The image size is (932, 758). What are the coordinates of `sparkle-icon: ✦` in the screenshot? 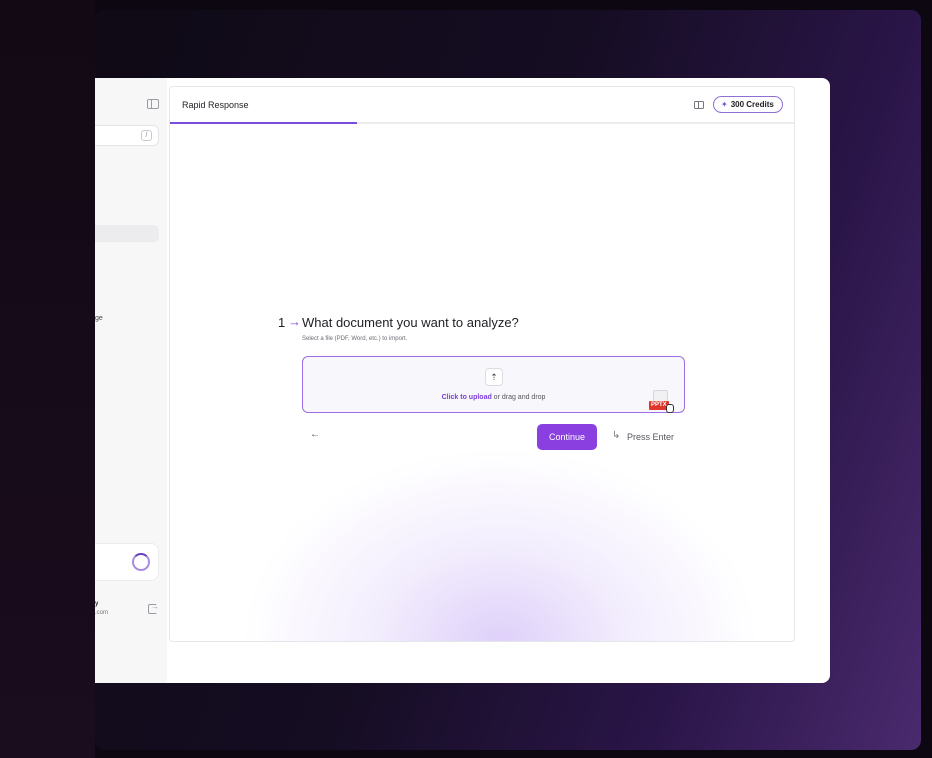 It's located at (724, 104).